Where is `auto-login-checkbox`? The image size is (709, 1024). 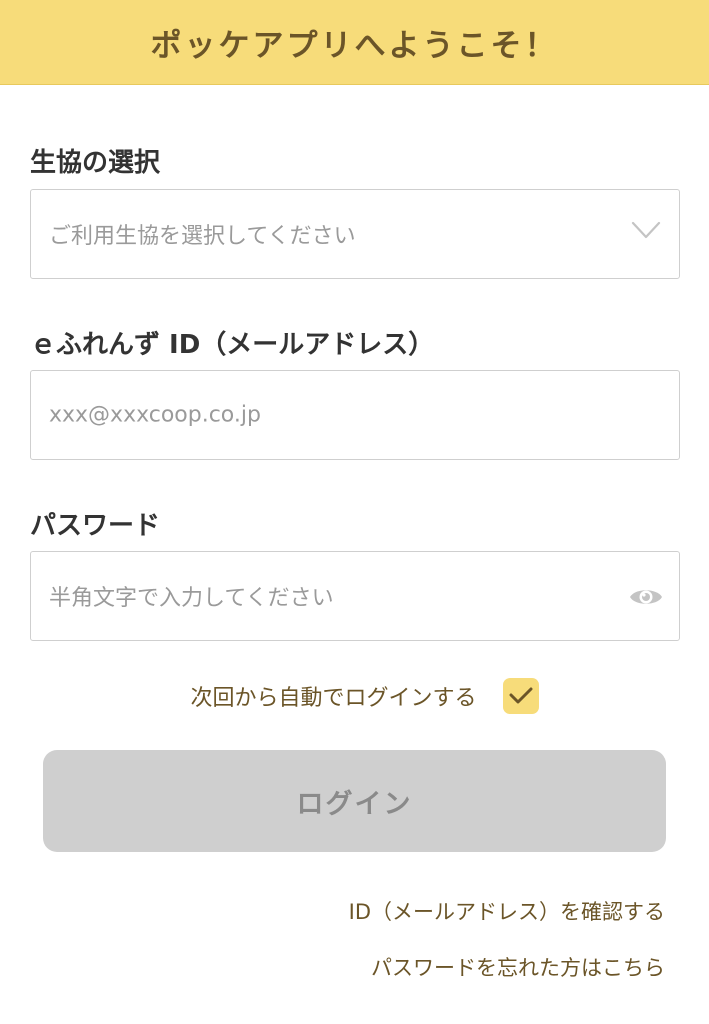
auto-login-checkbox is located at coordinates (520, 696).